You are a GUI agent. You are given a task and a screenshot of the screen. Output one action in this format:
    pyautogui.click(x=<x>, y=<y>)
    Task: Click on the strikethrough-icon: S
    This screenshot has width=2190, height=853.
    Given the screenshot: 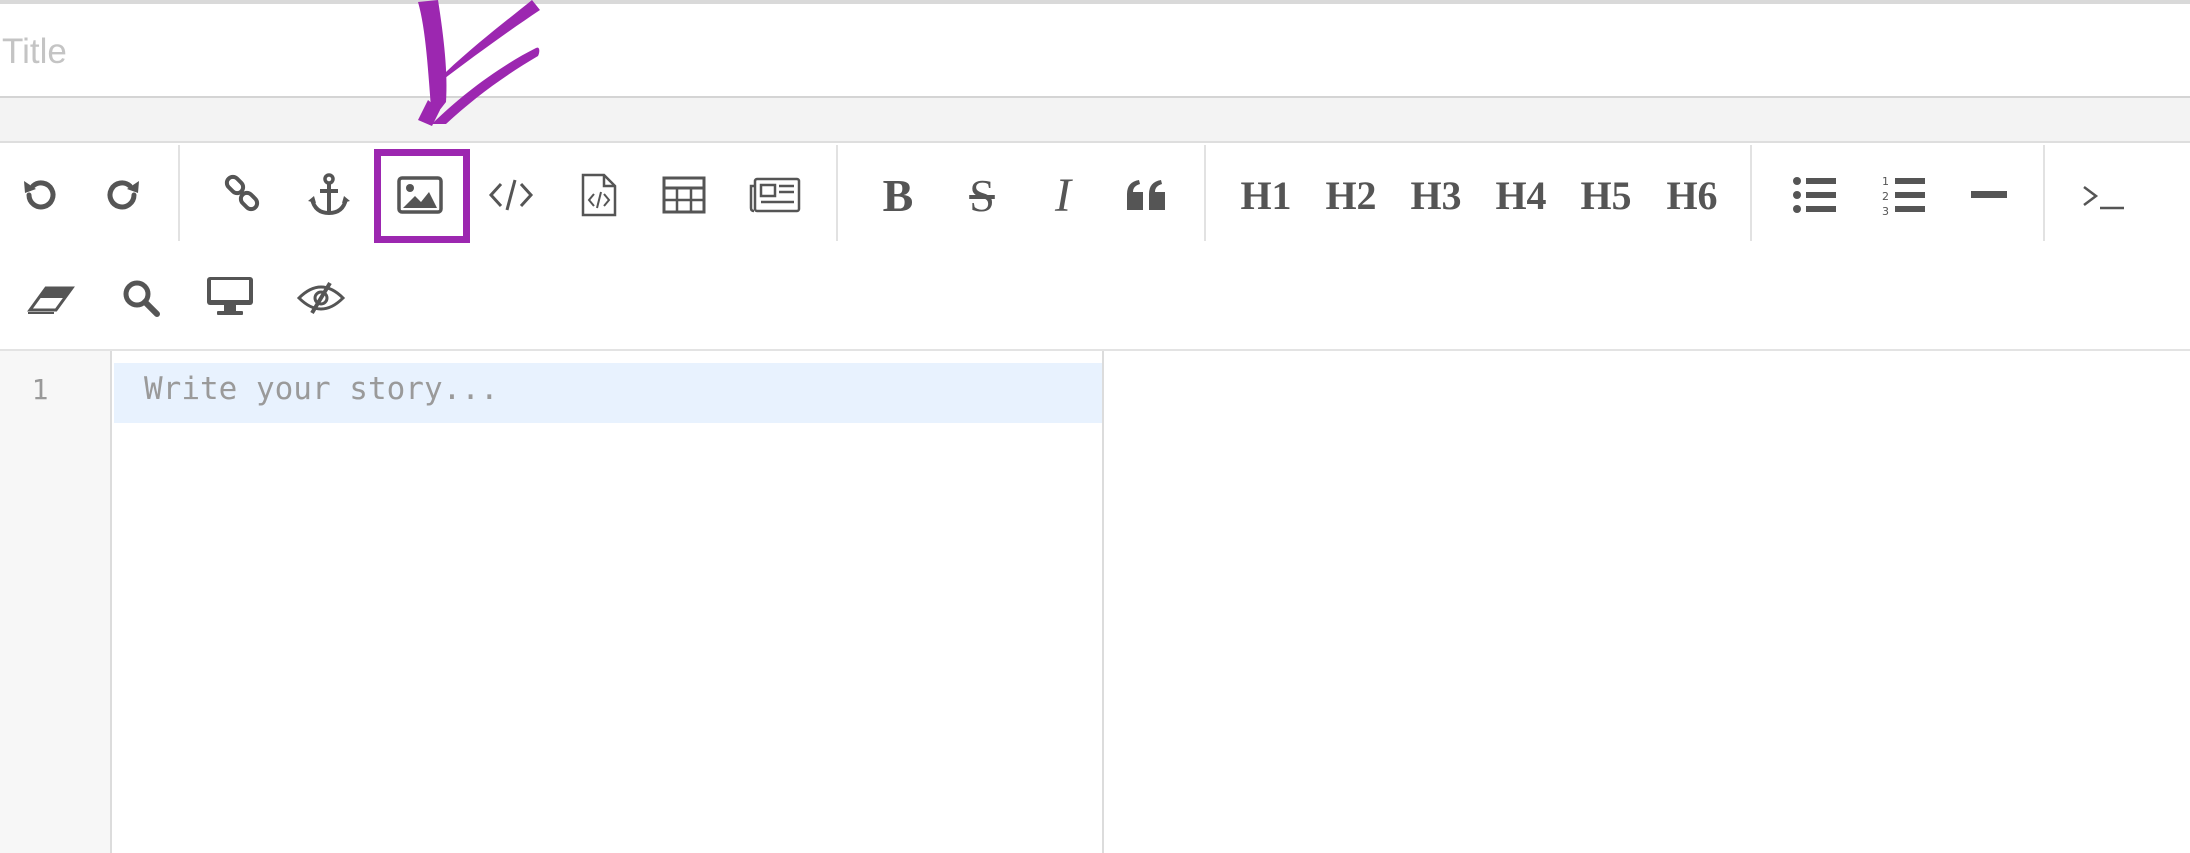 What is the action you would take?
    pyautogui.click(x=982, y=195)
    